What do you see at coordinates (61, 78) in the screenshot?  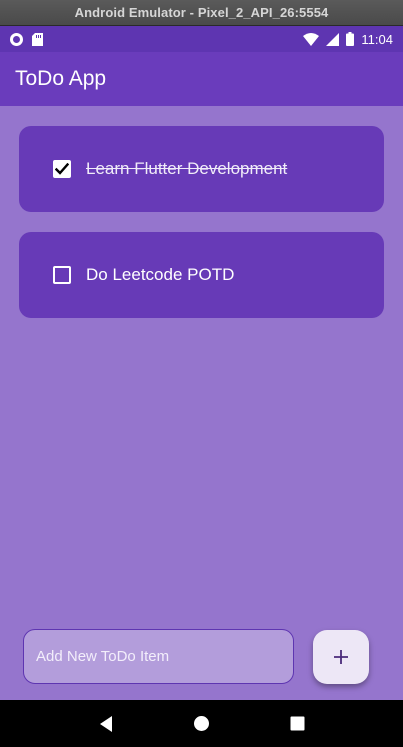 I see `app-title: ToDo App` at bounding box center [61, 78].